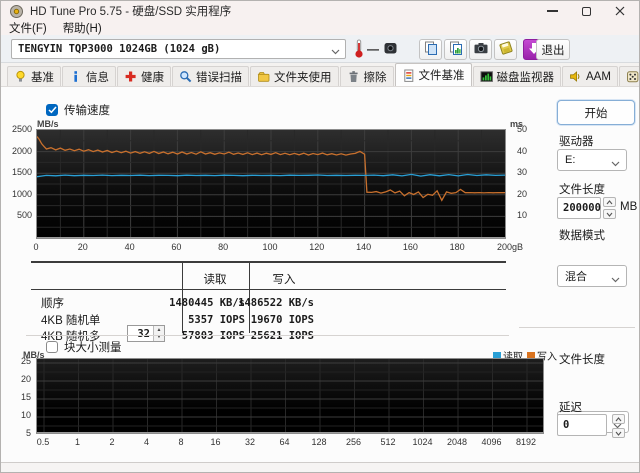  What do you see at coordinates (353, 442) in the screenshot?
I see `x-tick-label: 256` at bounding box center [353, 442].